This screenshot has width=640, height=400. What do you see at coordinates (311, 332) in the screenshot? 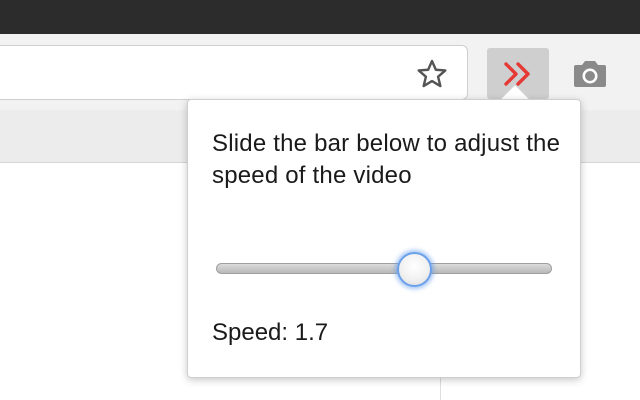
I see `speed-value: 1.7` at bounding box center [311, 332].